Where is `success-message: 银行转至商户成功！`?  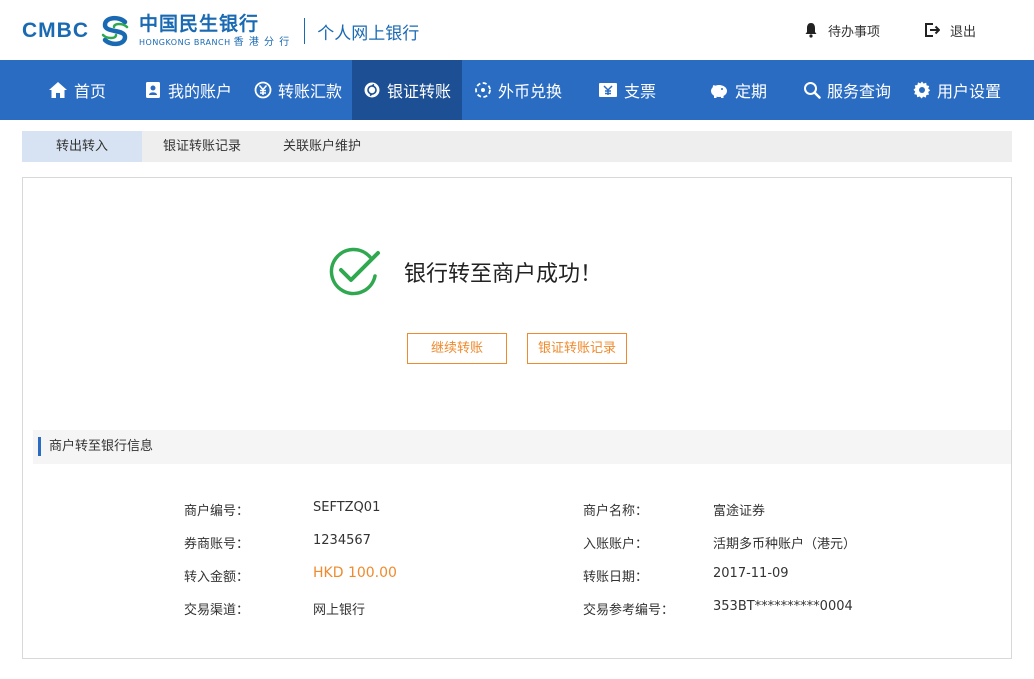
success-message: 银行转至商户成功！ is located at coordinates (464, 272).